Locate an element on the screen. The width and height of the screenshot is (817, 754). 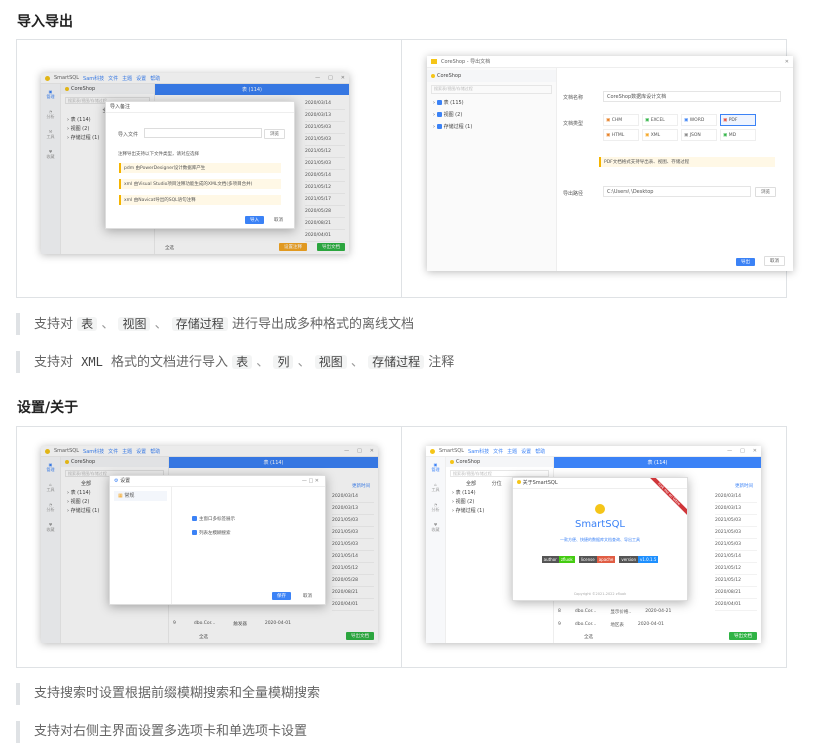
column-header: 更新时间 is located at coordinates (744, 486).